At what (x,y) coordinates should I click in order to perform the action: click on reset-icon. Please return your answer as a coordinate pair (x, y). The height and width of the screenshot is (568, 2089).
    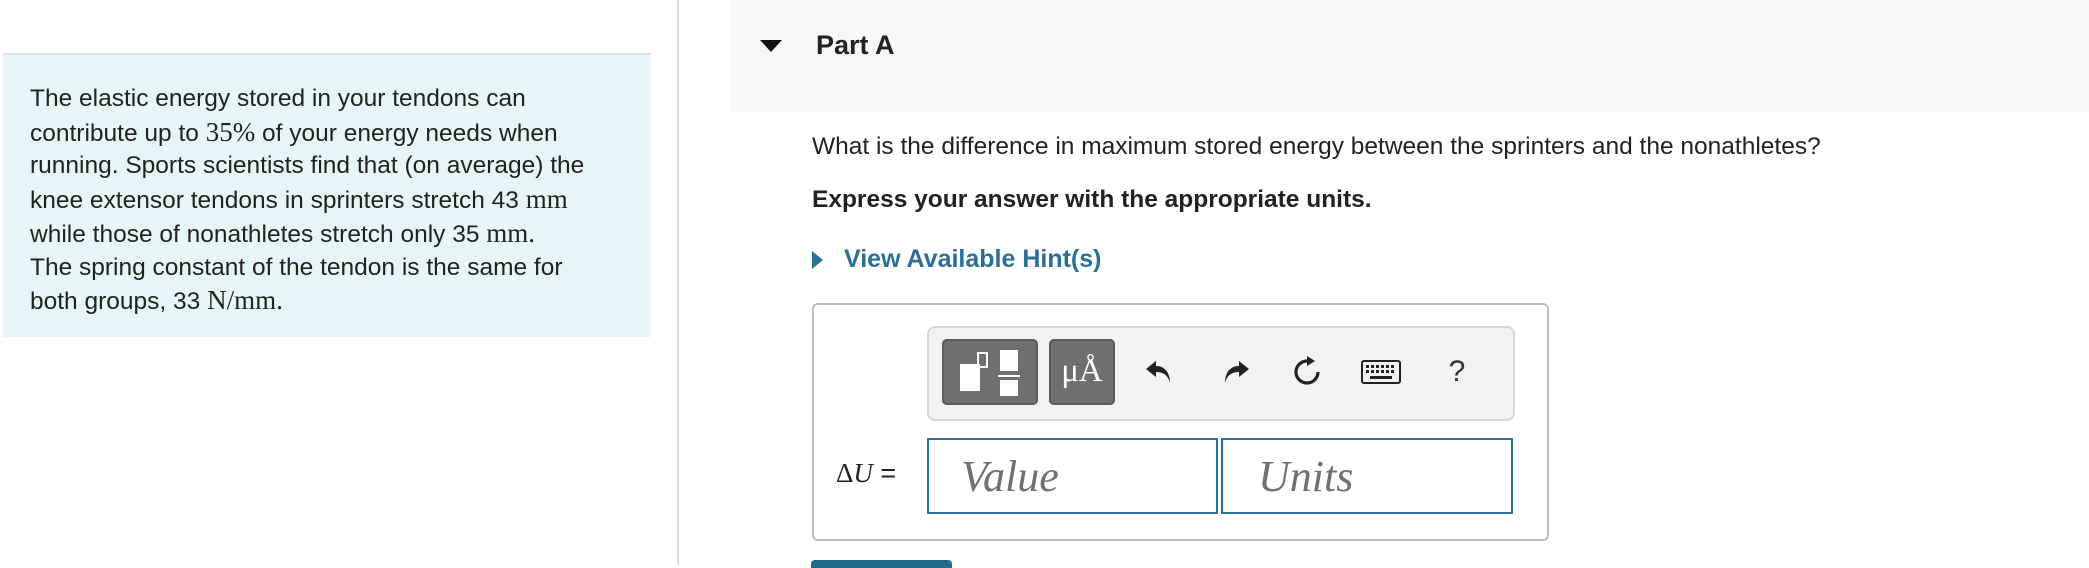
    Looking at the image, I should click on (1307, 370).